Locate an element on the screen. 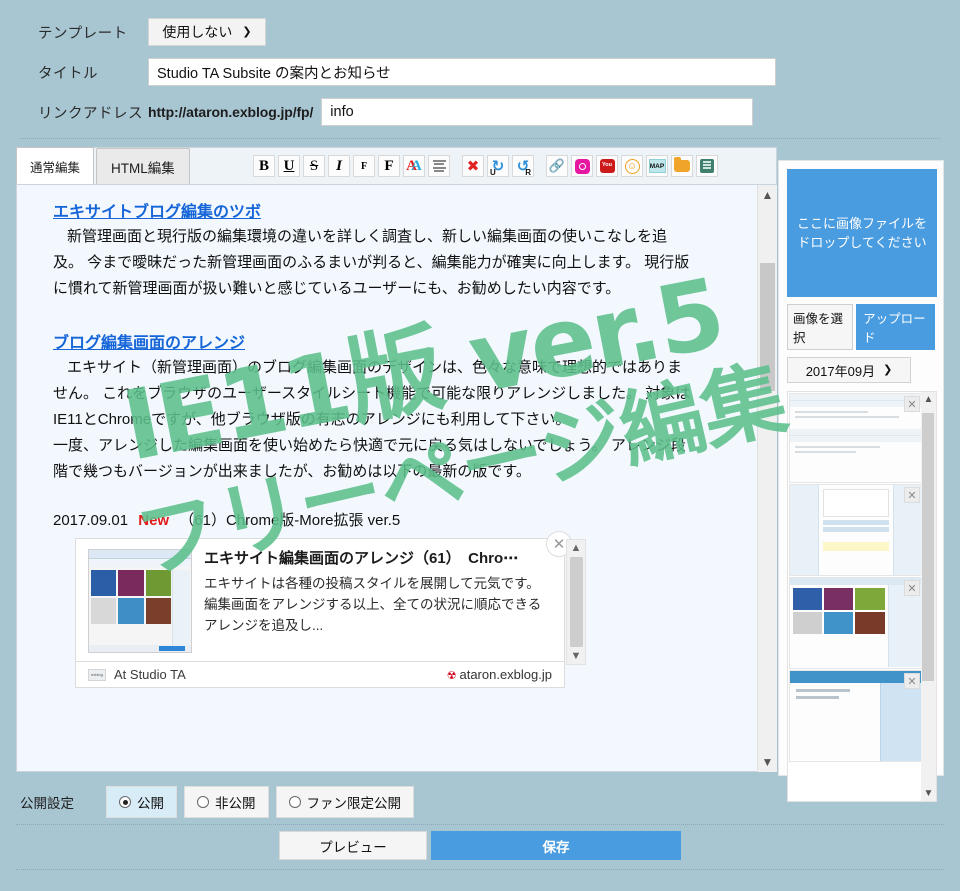  month-select: 2017年09月 ❯ is located at coordinates (849, 370).